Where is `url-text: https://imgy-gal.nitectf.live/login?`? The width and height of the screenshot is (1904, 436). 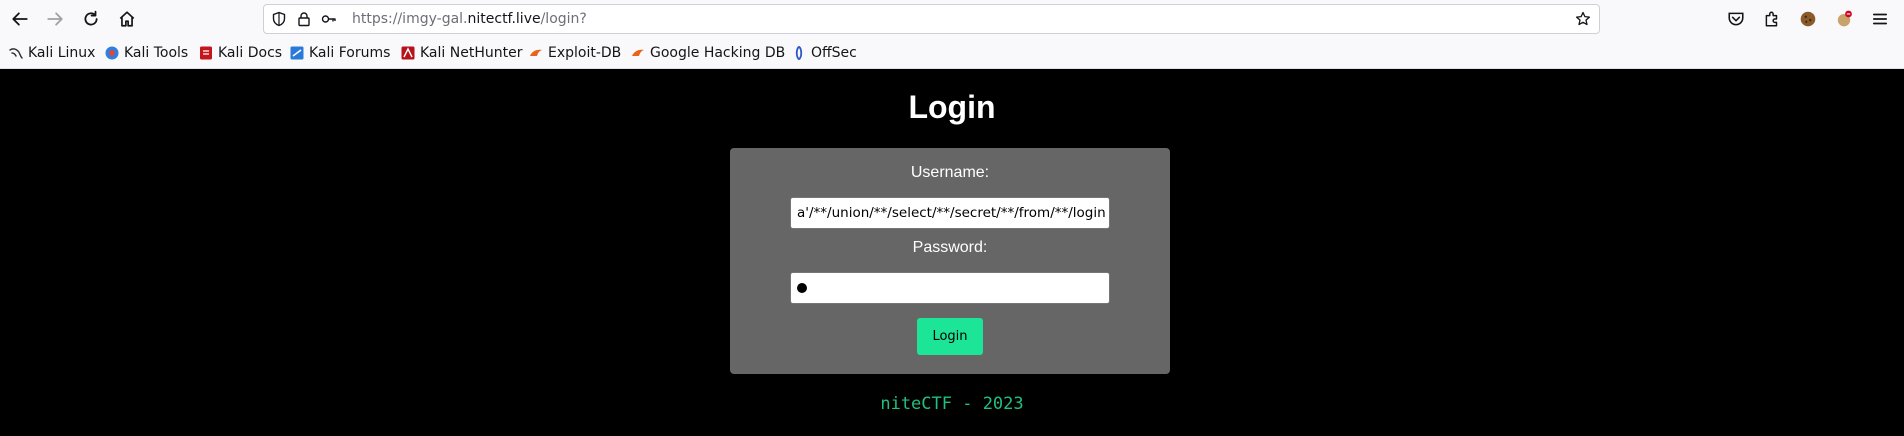
url-text: https://imgy-gal.nitectf.live/login? is located at coordinates (469, 19).